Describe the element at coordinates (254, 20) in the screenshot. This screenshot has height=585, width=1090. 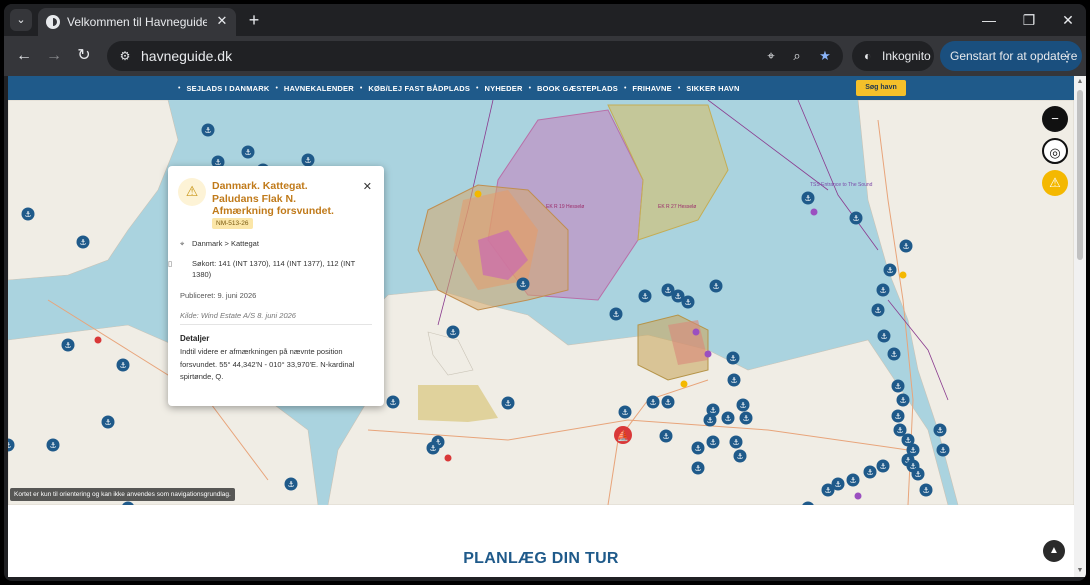
I see `new-tab-icon: +` at that location.